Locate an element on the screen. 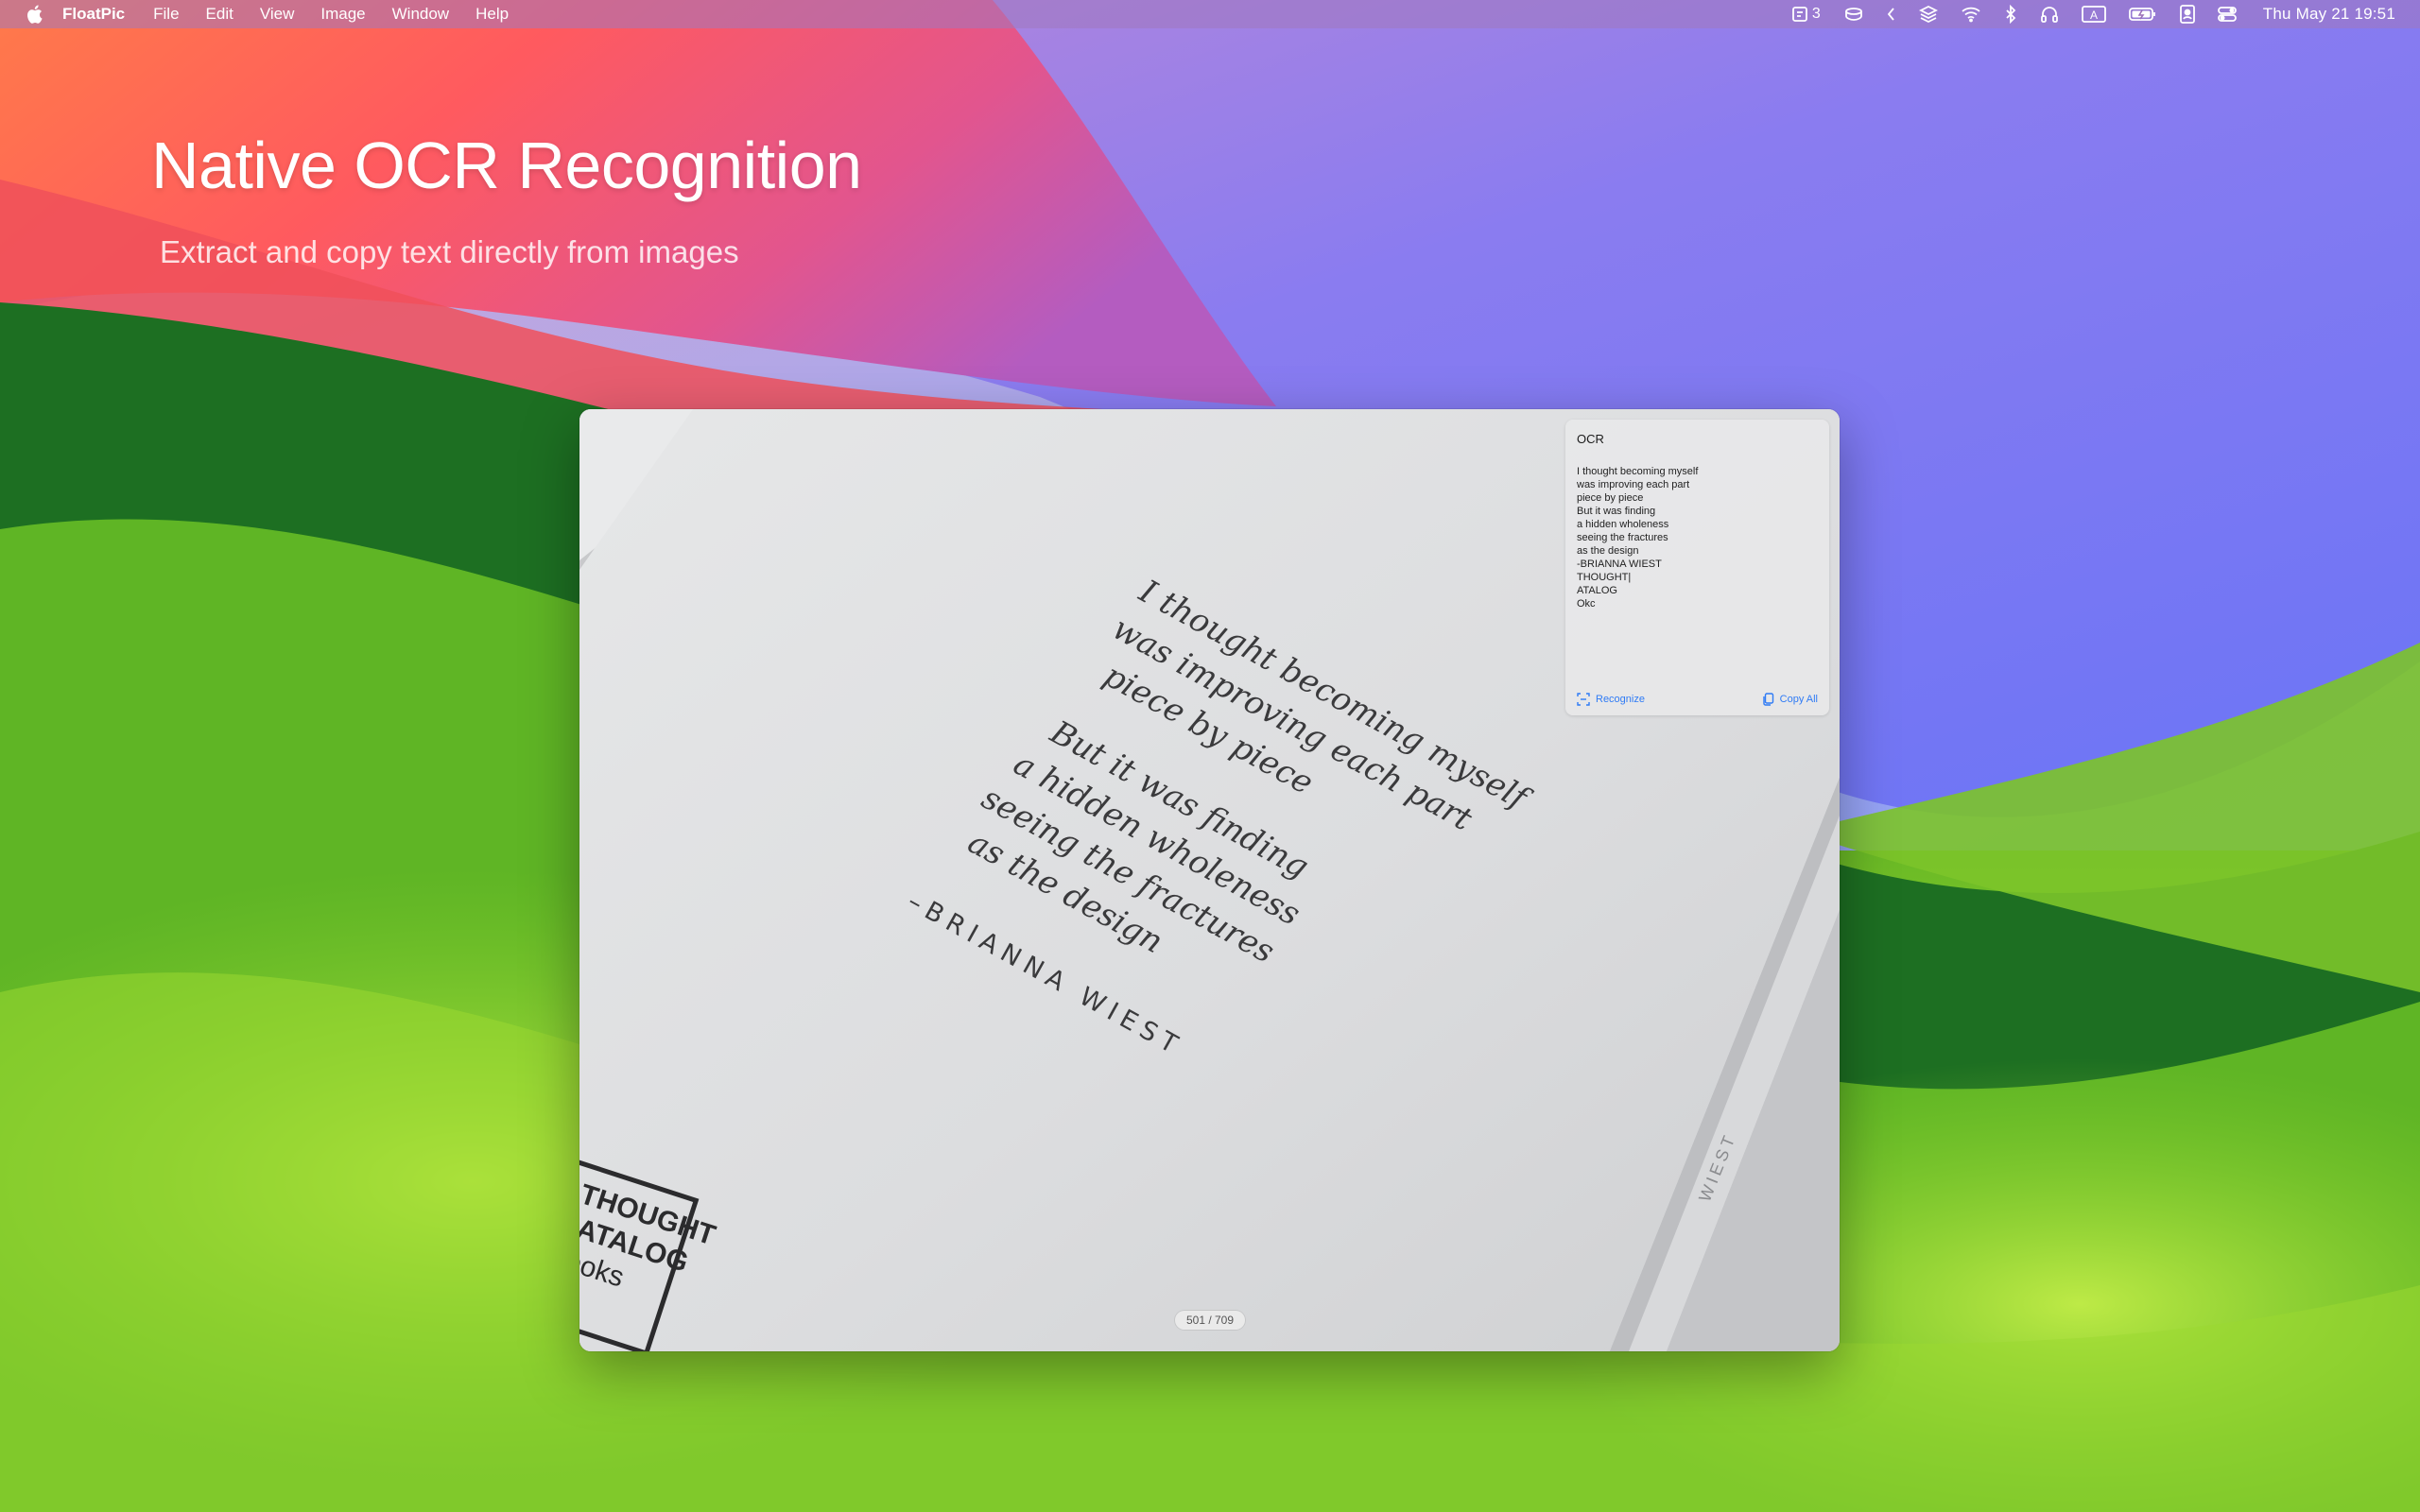 This screenshot has width=2420, height=1512. apple-menu-icon is located at coordinates (34, 14).